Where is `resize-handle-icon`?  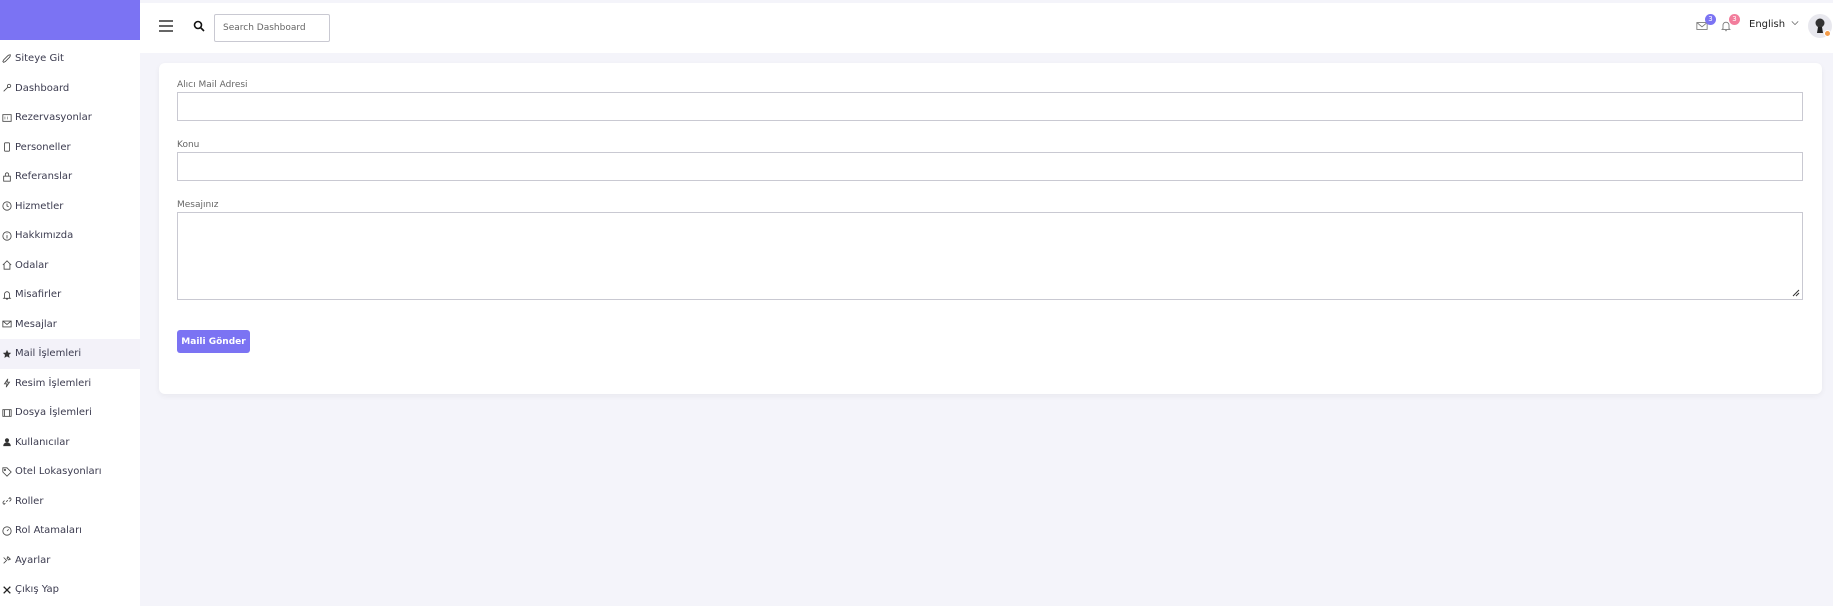
resize-handle-icon is located at coordinates (1796, 293).